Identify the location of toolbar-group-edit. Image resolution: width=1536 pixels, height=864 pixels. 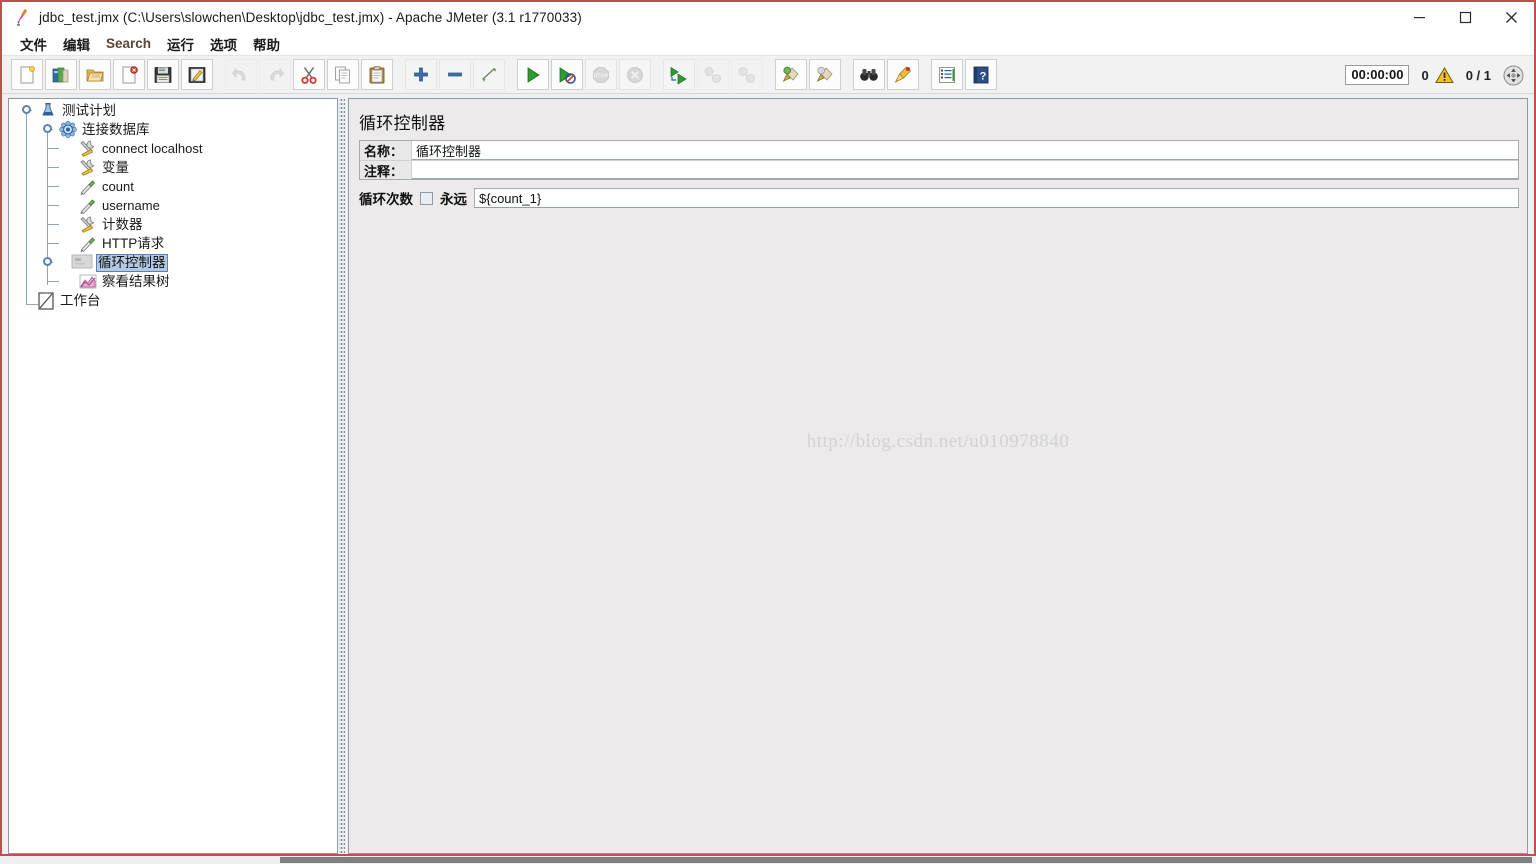
(309, 74).